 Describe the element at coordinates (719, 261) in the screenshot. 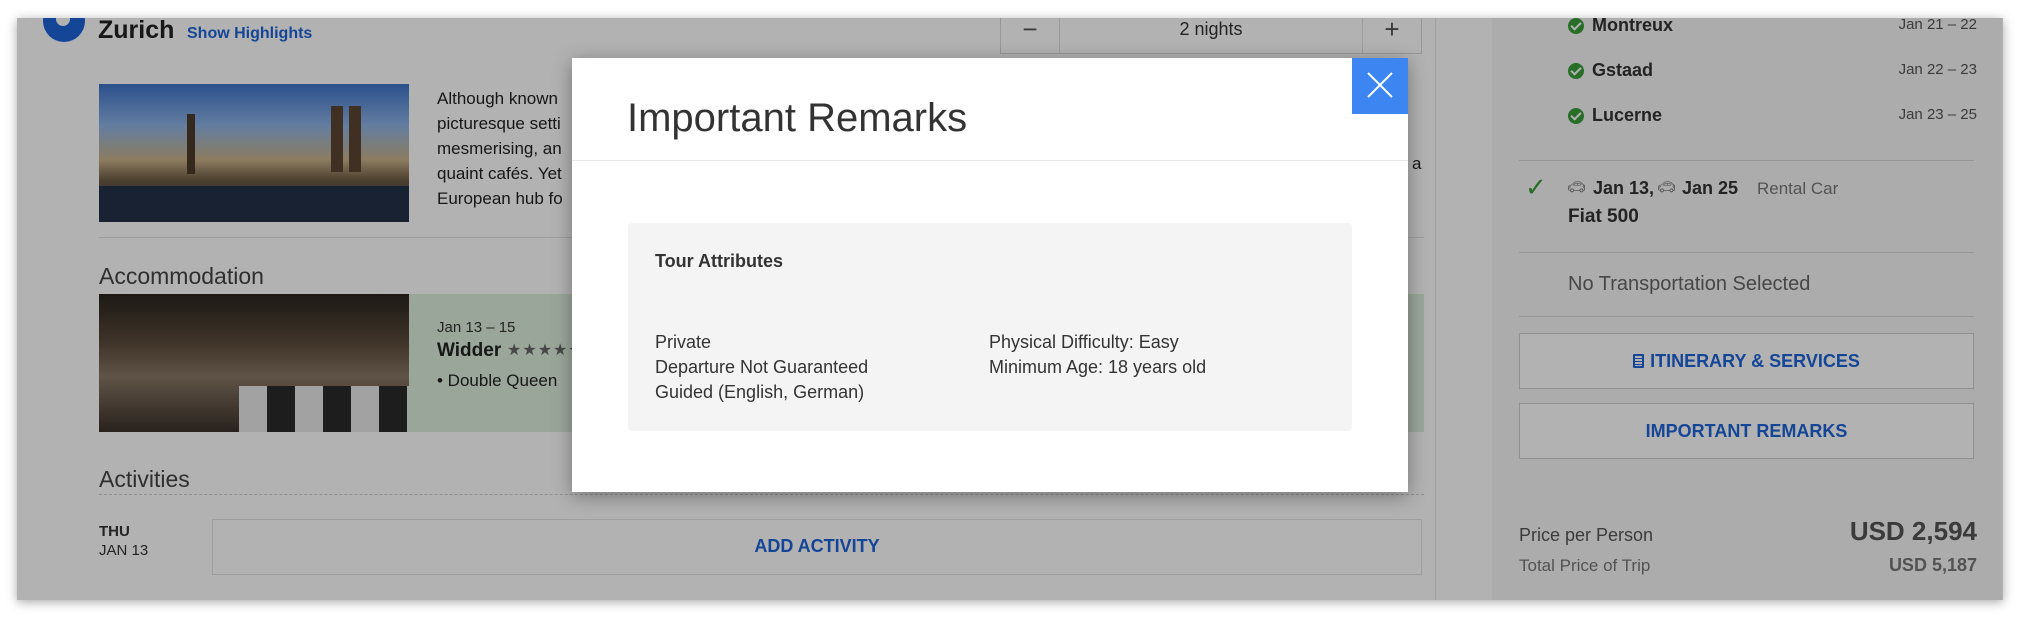

I see `tour-attributes-title: Tour Attributes` at that location.